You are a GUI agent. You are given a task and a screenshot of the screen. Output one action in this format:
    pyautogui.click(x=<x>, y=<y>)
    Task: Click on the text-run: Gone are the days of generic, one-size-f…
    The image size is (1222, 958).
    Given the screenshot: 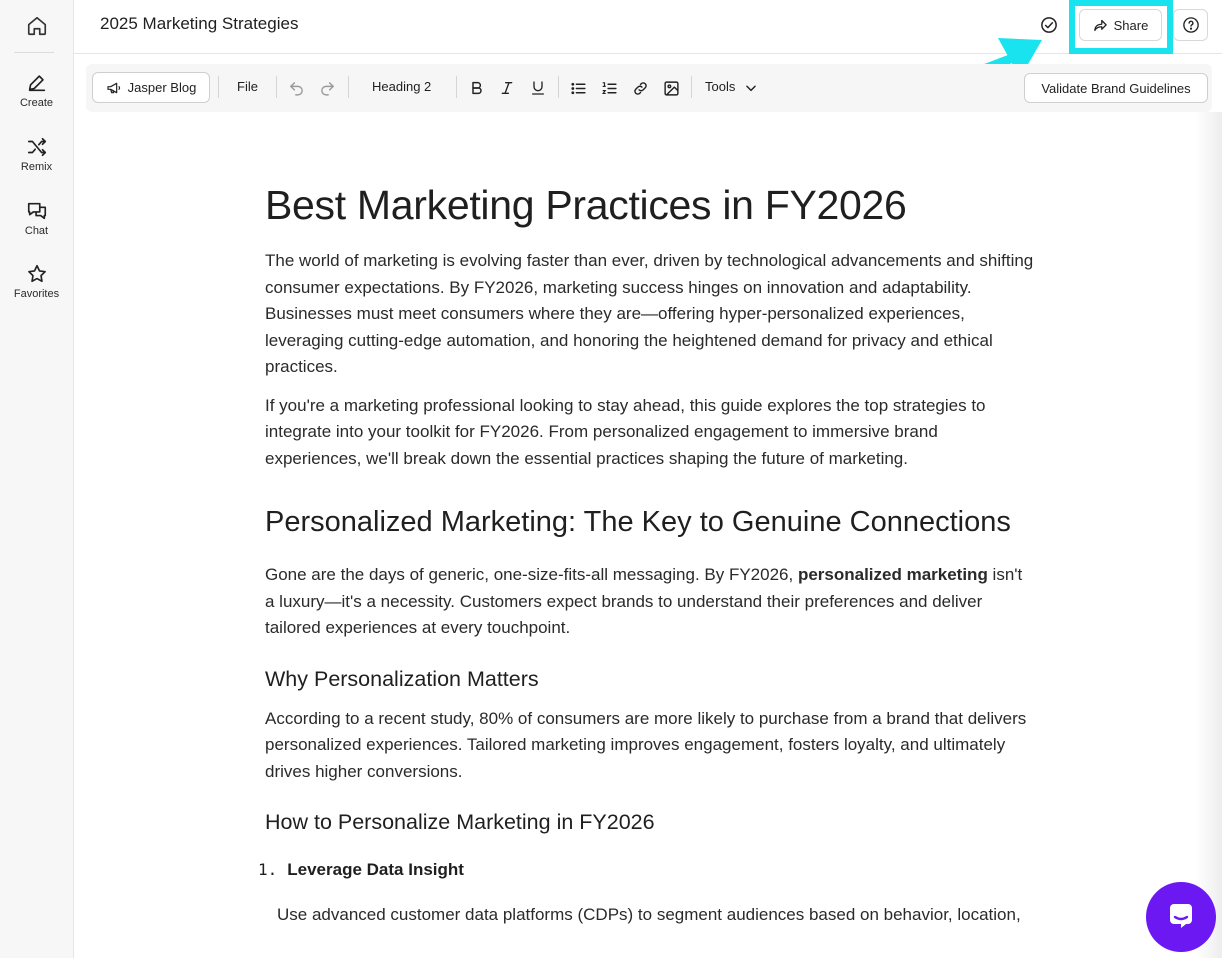 What is the action you would take?
    pyautogui.click(x=531, y=574)
    